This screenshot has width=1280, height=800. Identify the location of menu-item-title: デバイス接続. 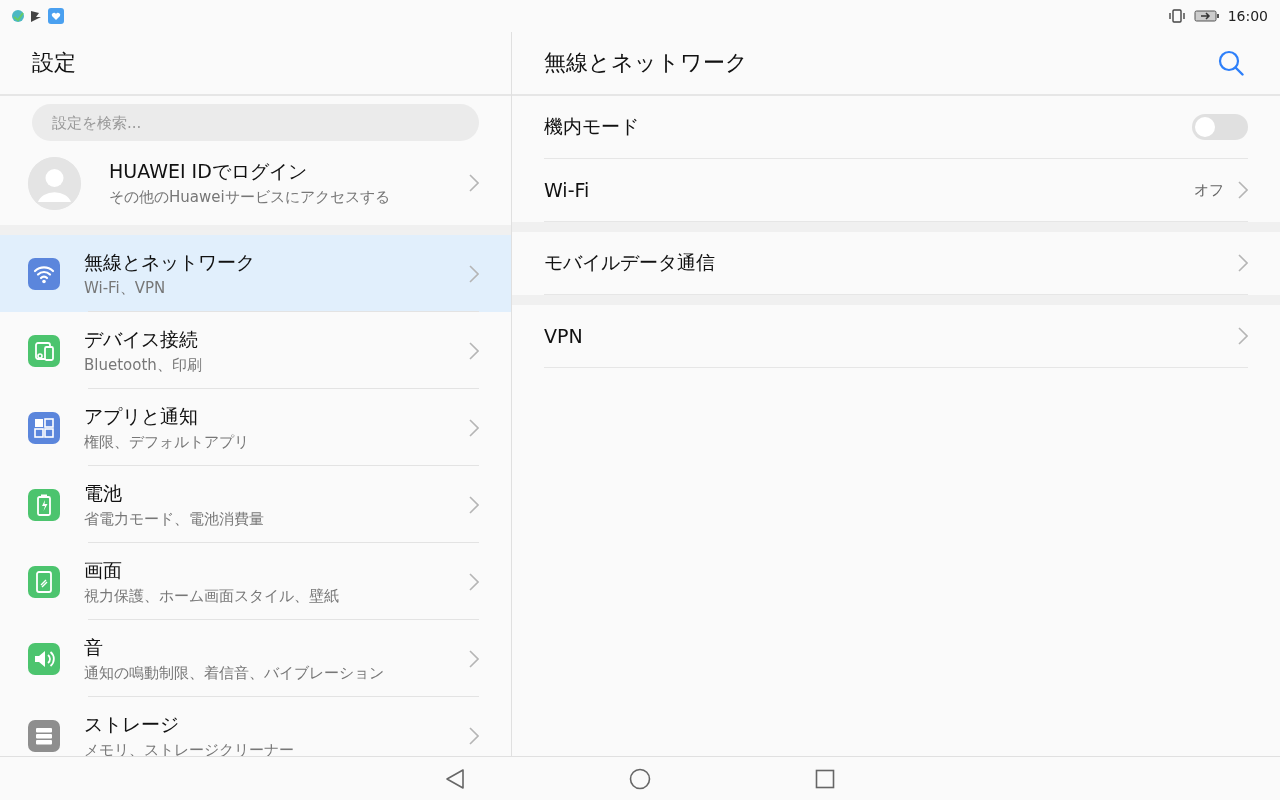
(141, 339).